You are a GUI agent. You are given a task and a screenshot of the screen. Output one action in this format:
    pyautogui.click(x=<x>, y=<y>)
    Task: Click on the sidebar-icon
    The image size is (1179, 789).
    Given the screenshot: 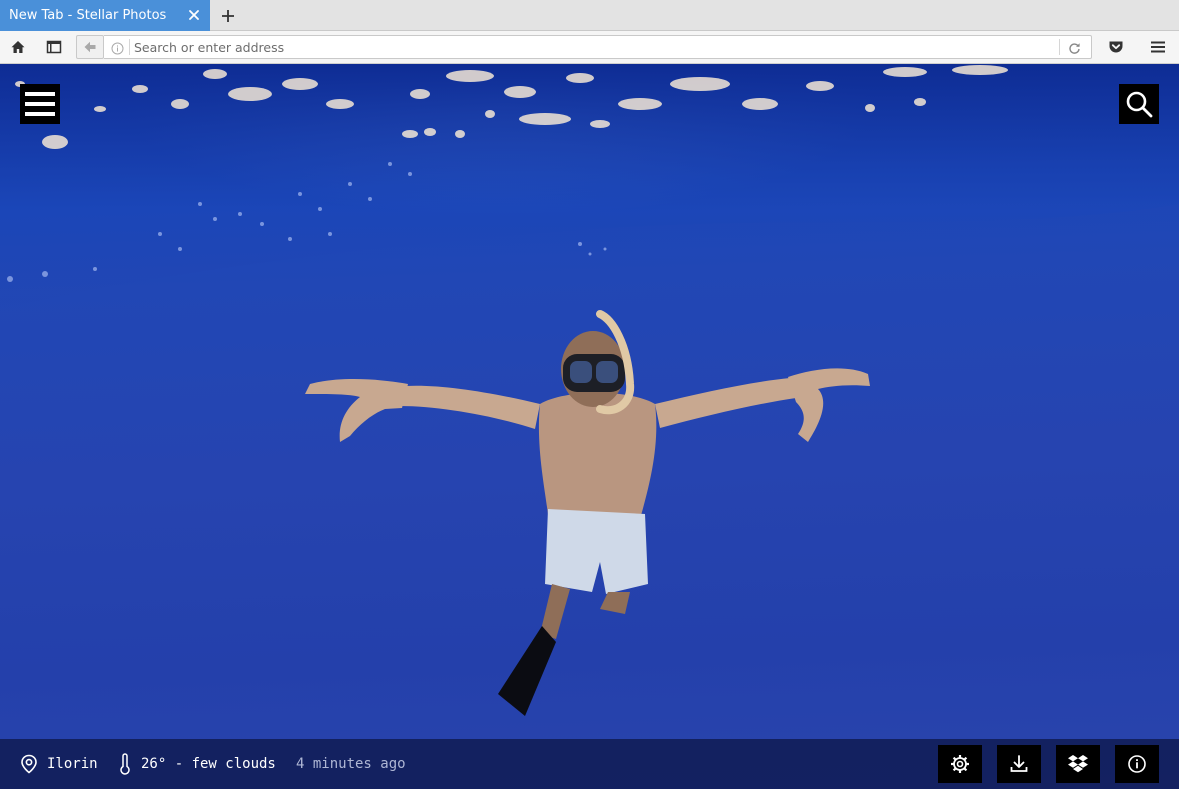 What is the action you would take?
    pyautogui.click(x=54, y=47)
    